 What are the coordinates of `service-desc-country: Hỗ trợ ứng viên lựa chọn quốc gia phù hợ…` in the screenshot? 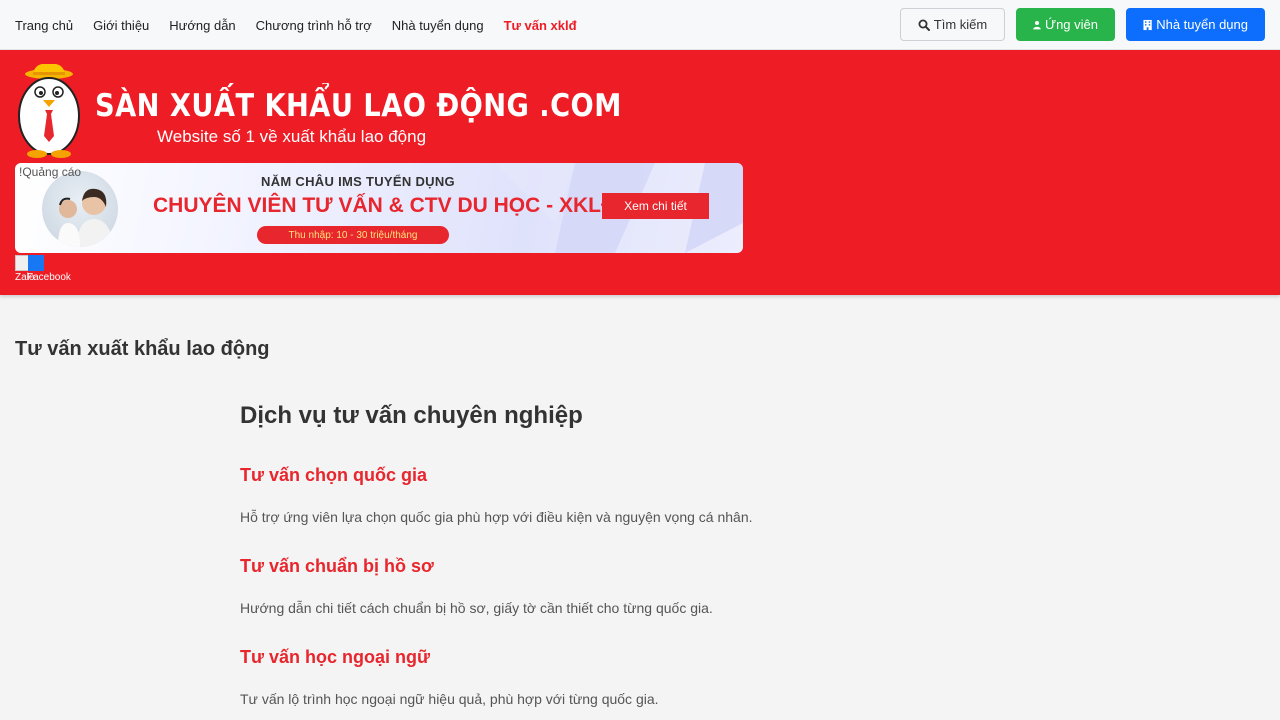 It's located at (496, 517).